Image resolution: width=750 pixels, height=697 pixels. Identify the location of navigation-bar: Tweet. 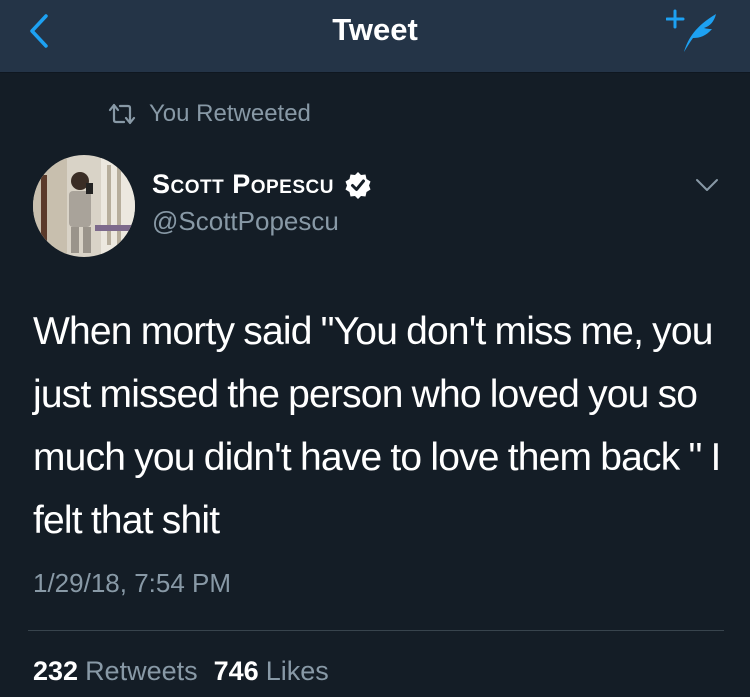
(375, 36).